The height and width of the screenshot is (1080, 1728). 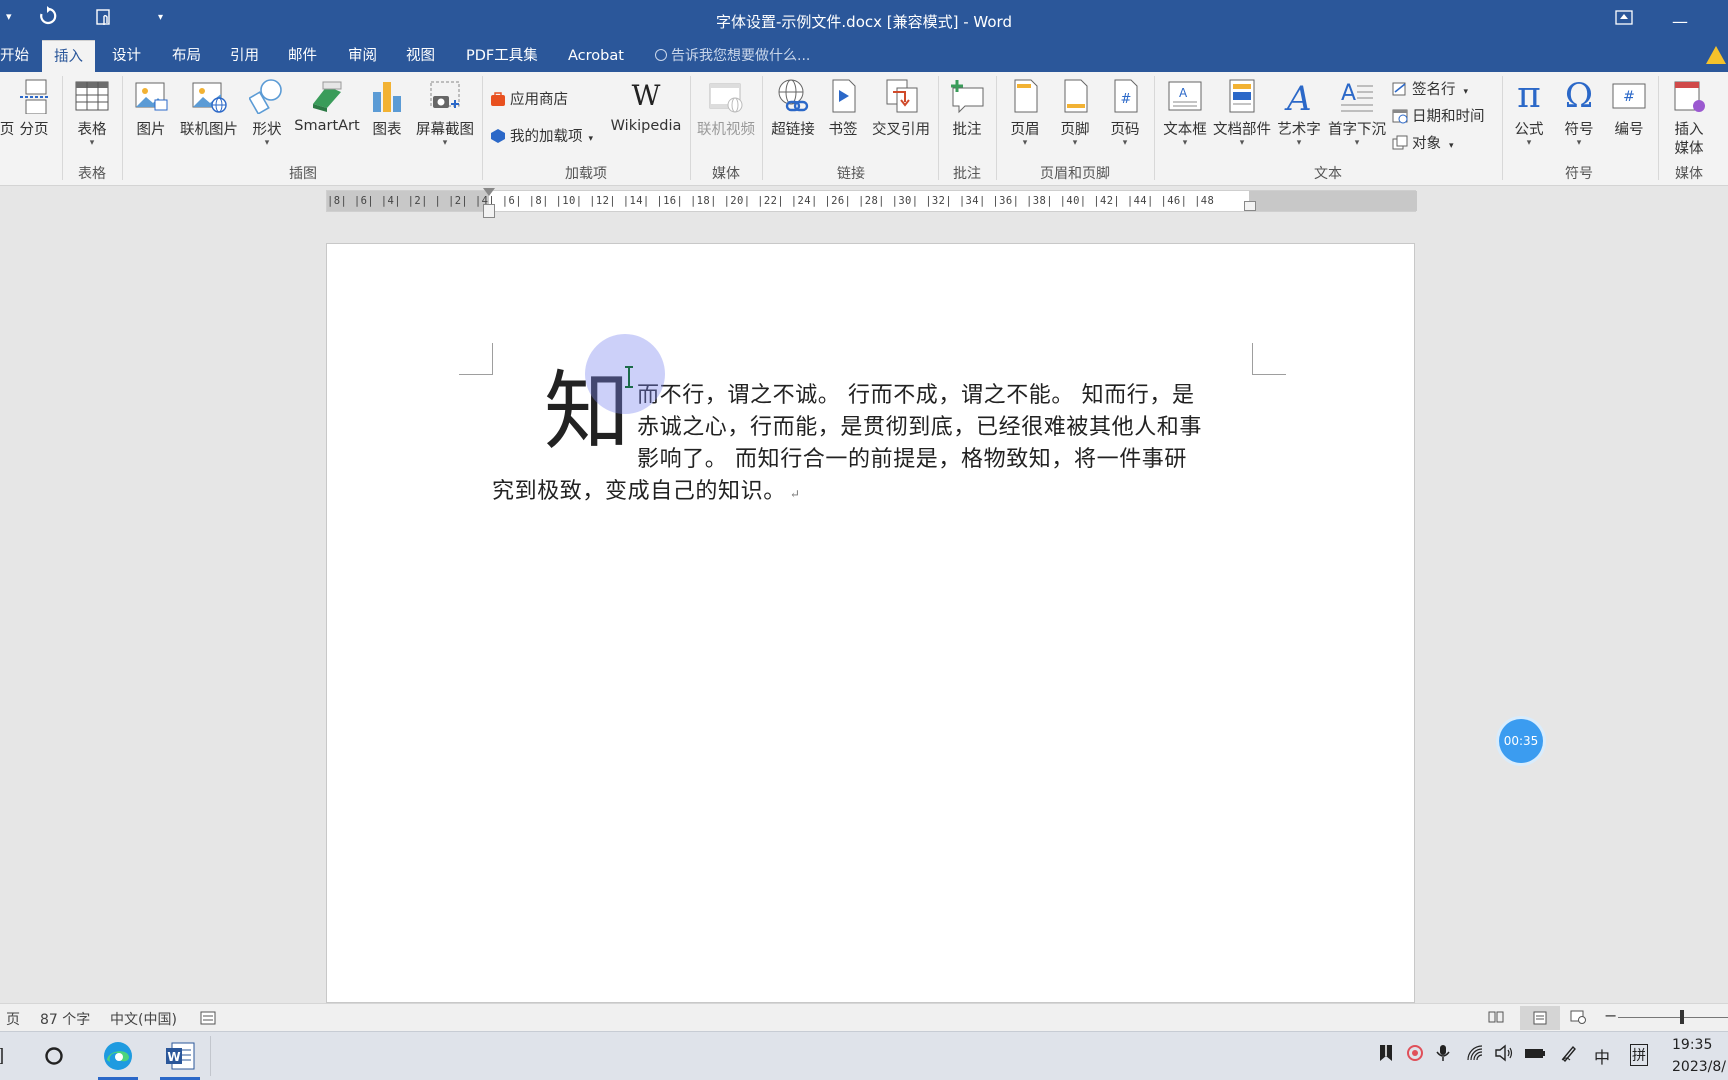 I want to click on page-number-label: 页码, so click(x=1125, y=130).